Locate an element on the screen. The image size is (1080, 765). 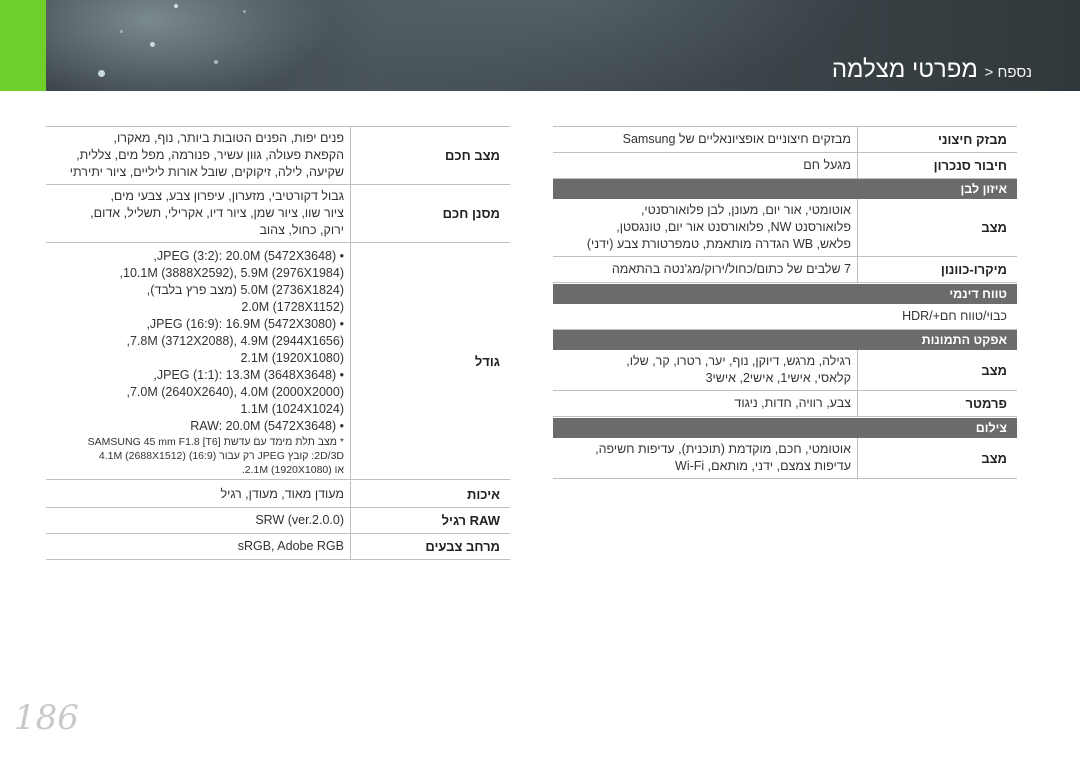
value-line: 10.1M (3888X2592), 5.9M (2976X1984), is located at coordinates (231, 272).